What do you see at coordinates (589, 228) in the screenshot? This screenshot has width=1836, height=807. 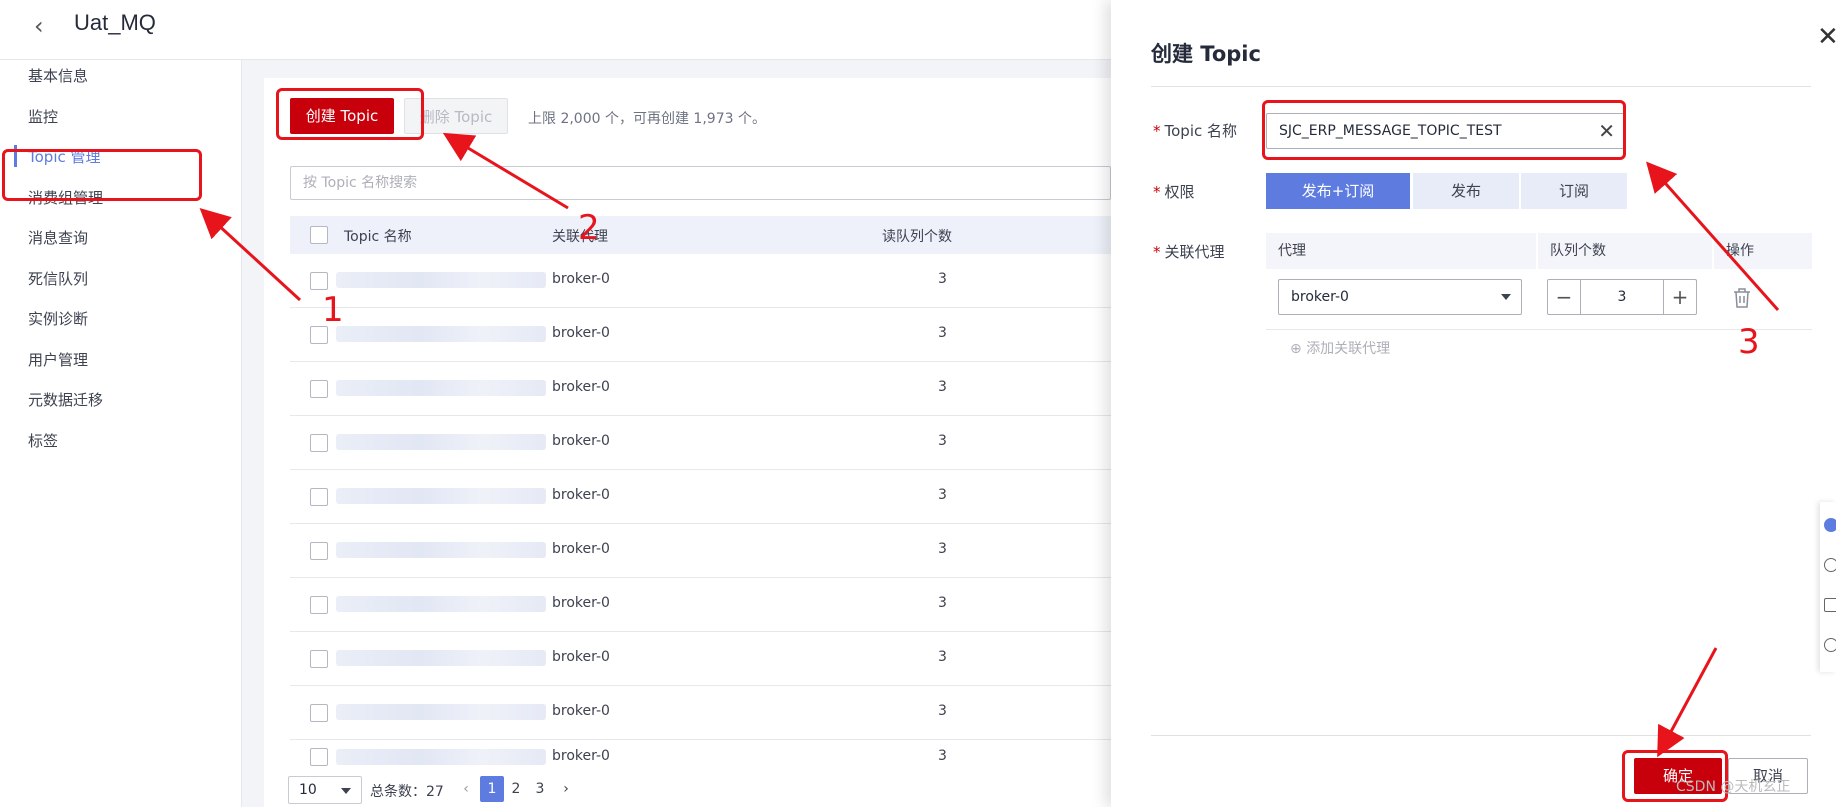 I see `annotation-number-2: 2` at bounding box center [589, 228].